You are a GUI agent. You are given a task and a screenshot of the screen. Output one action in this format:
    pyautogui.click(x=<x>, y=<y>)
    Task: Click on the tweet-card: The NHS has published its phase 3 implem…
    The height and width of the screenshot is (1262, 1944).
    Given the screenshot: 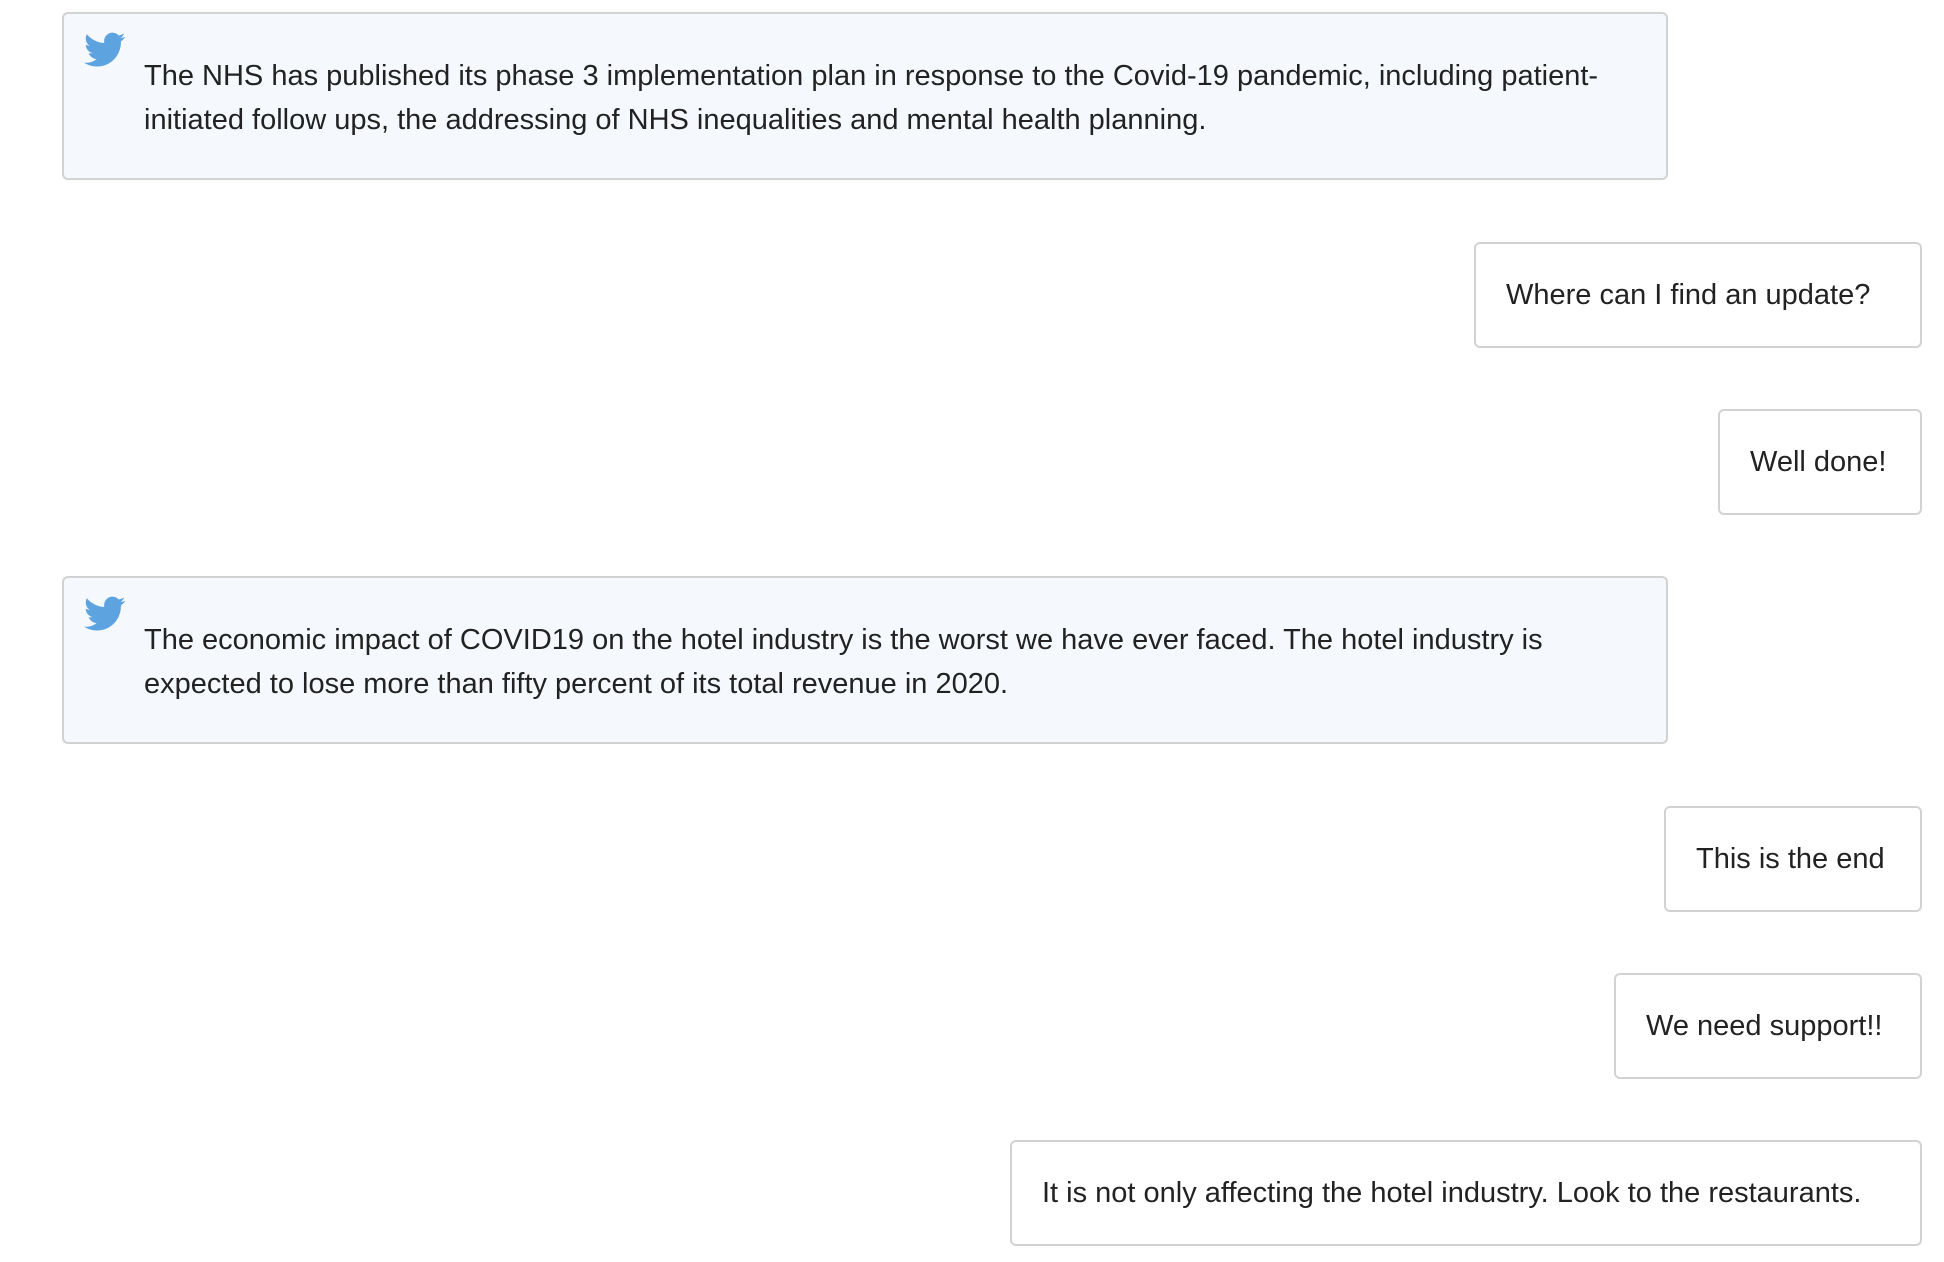 What is the action you would take?
    pyautogui.click(x=865, y=96)
    